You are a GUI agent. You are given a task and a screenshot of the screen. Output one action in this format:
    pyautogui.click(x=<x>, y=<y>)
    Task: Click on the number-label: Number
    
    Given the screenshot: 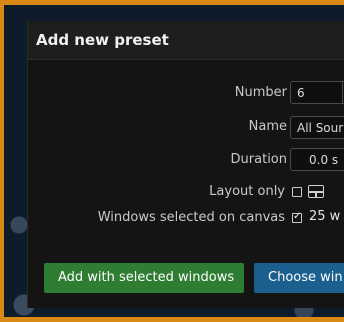 What is the action you would take?
    pyautogui.click(x=260, y=92)
    